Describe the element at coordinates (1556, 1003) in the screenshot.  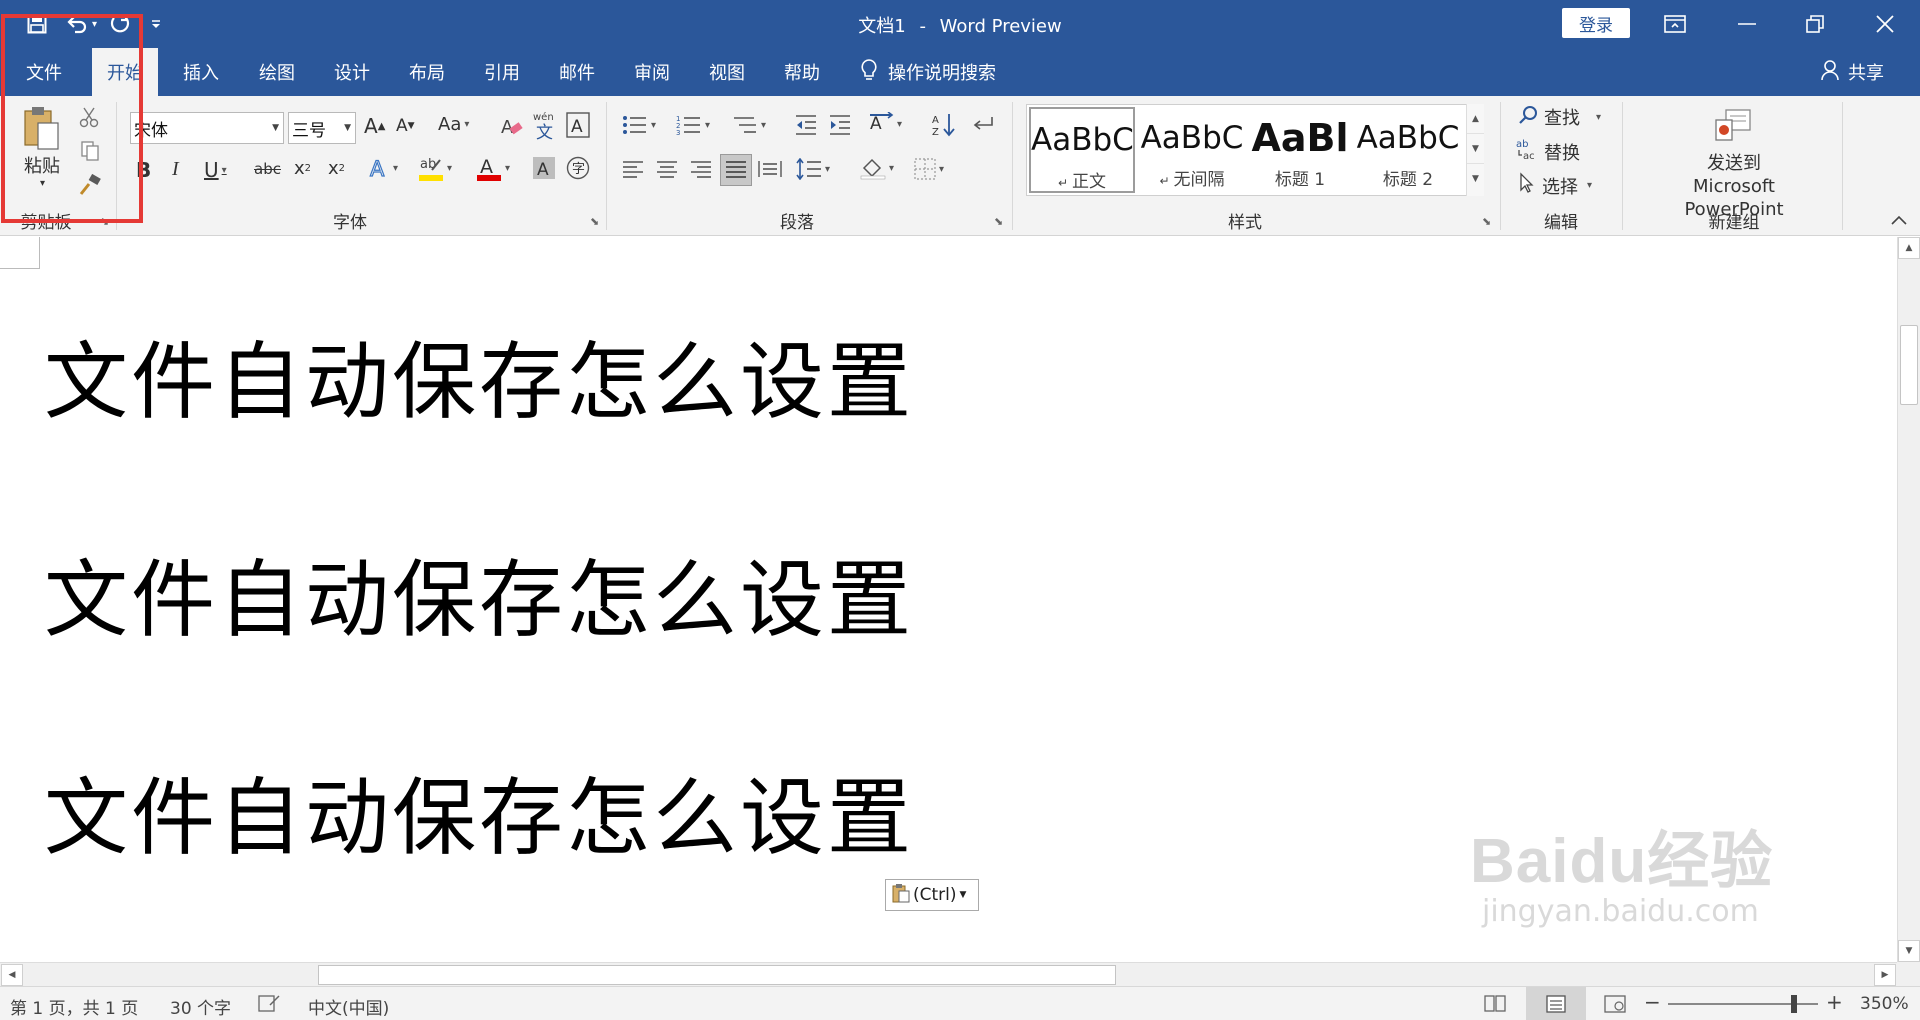
I see `print-layout-icon` at that location.